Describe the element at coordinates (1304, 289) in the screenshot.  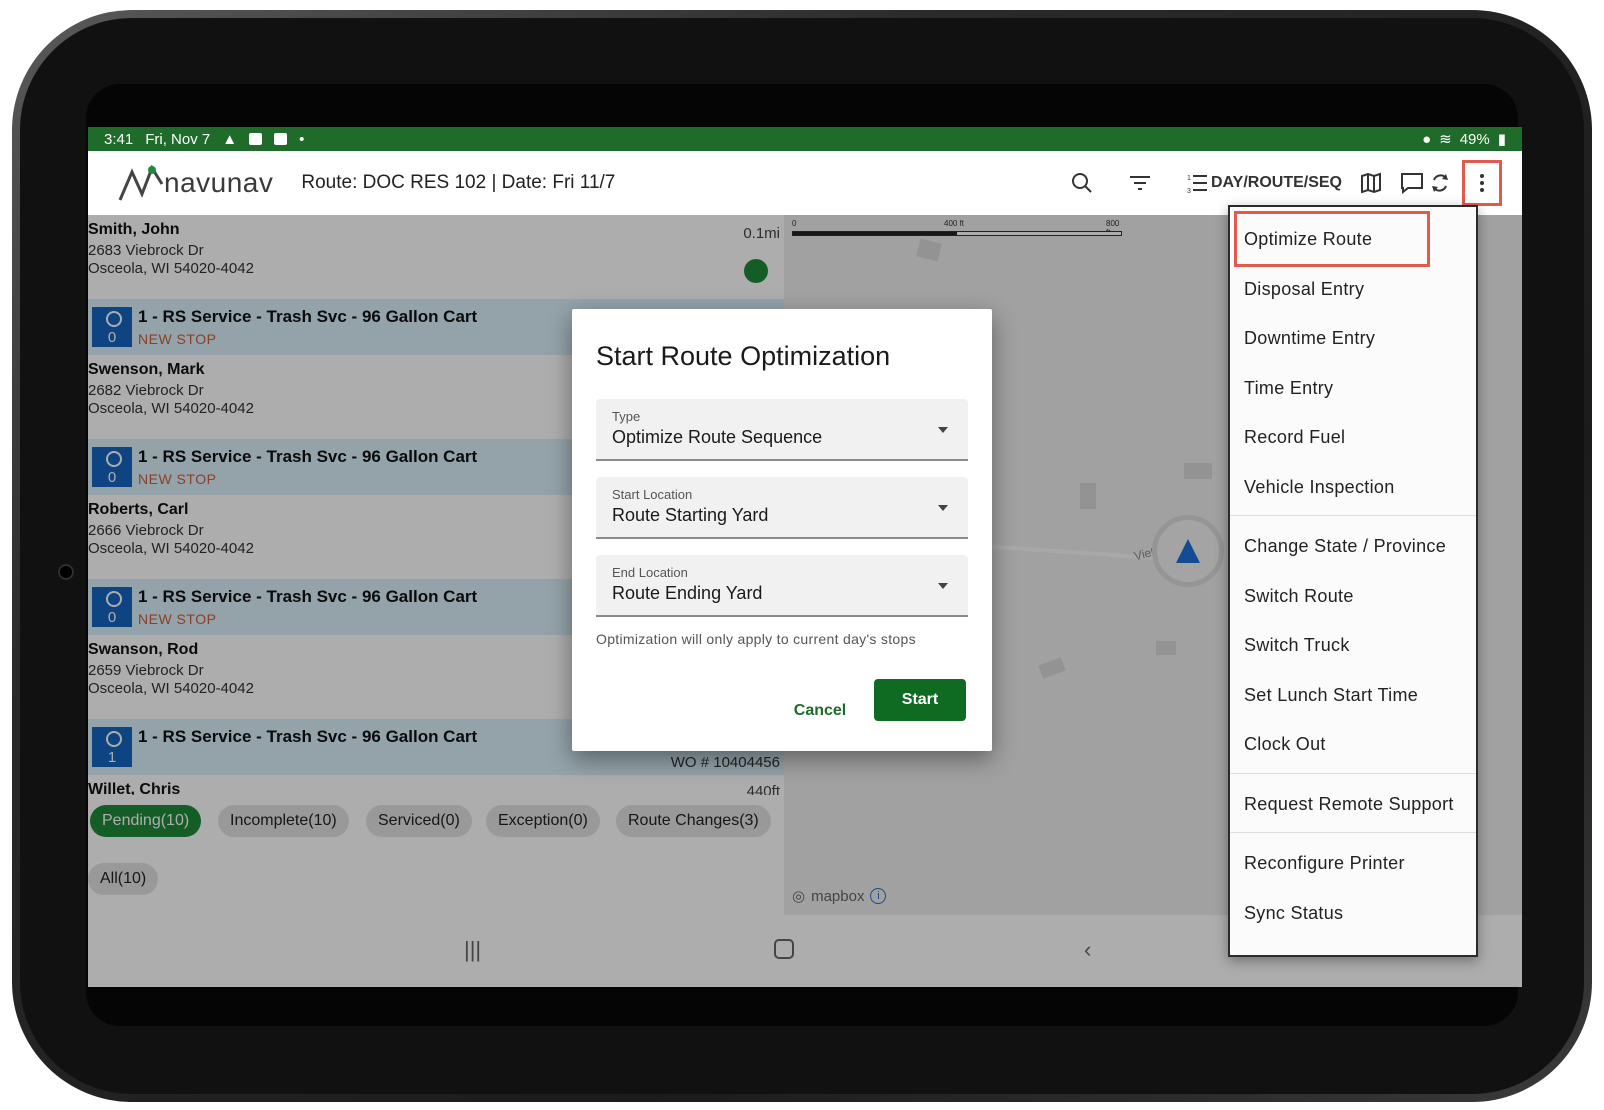
I see `menu-item-disposal-entry: Disposal Entry` at that location.